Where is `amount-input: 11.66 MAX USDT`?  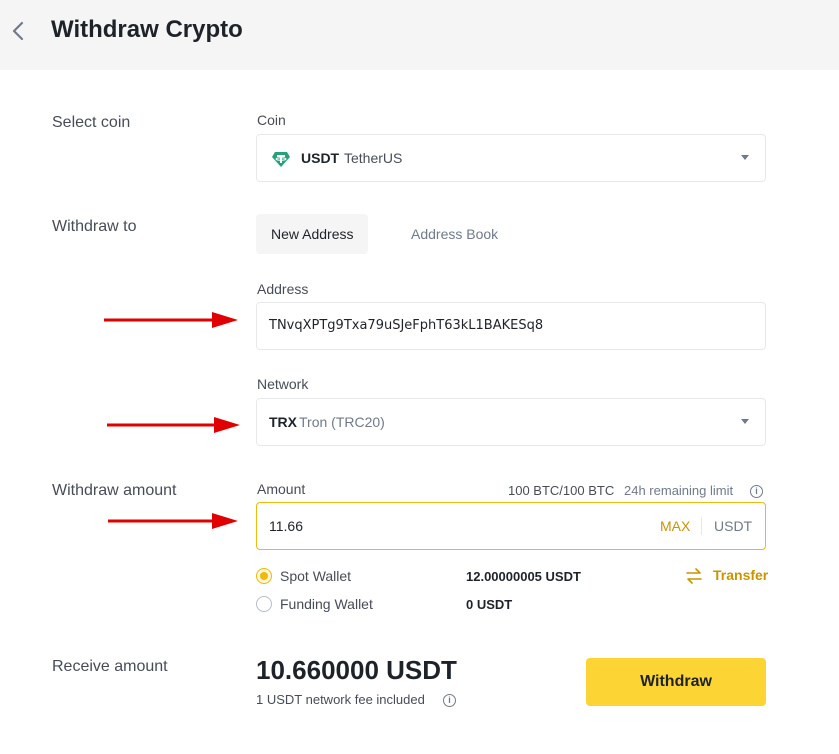 amount-input: 11.66 MAX USDT is located at coordinates (511, 526).